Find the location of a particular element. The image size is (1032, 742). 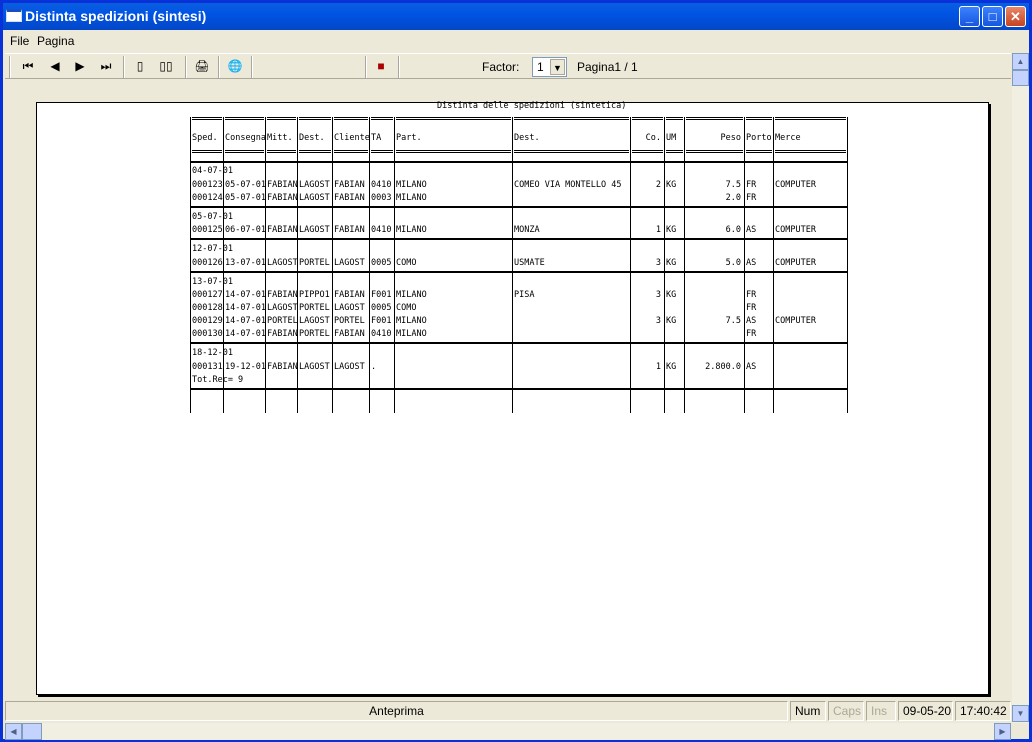

cell-merce: COMPUTER is located at coordinates (795, 230).